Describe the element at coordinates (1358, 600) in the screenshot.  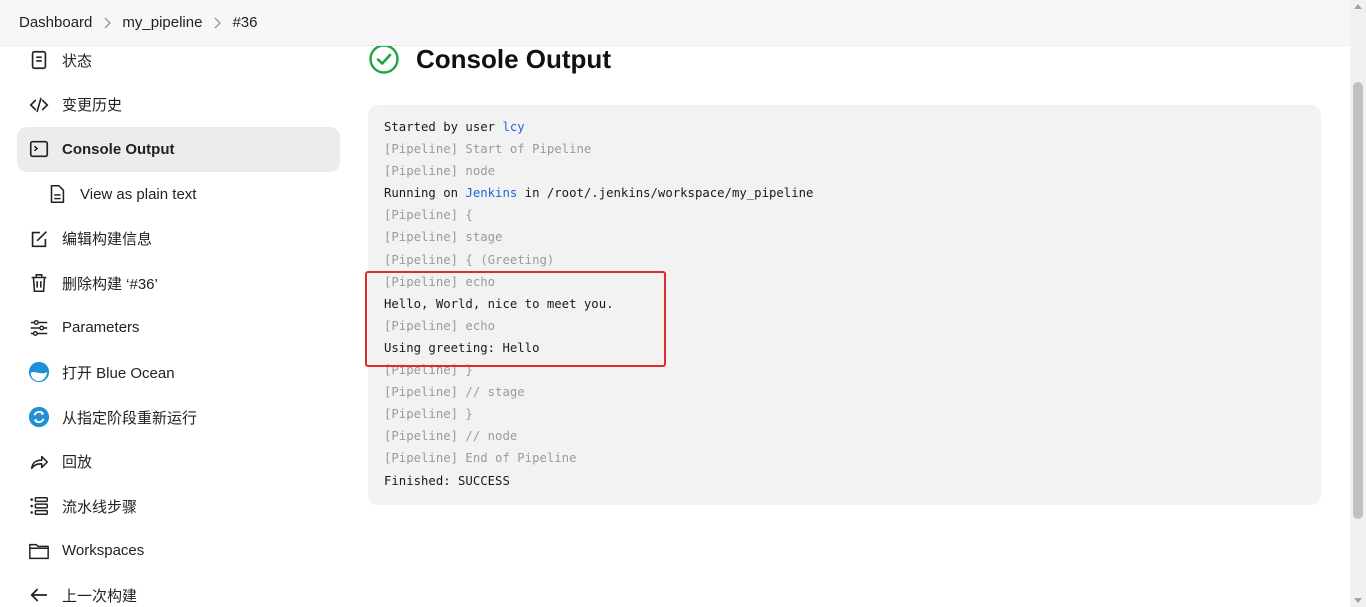
I see `scroll-down-icon` at that location.